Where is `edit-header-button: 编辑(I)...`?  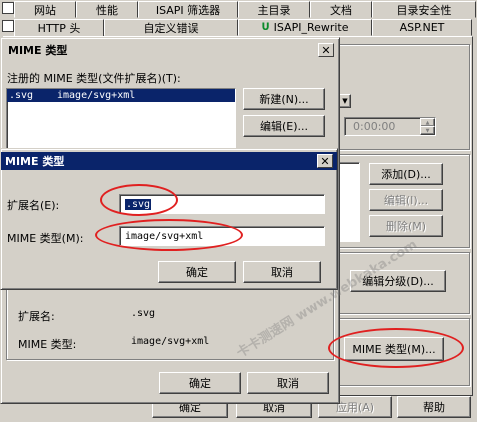
edit-header-button: 编辑(I)... is located at coordinates (406, 200).